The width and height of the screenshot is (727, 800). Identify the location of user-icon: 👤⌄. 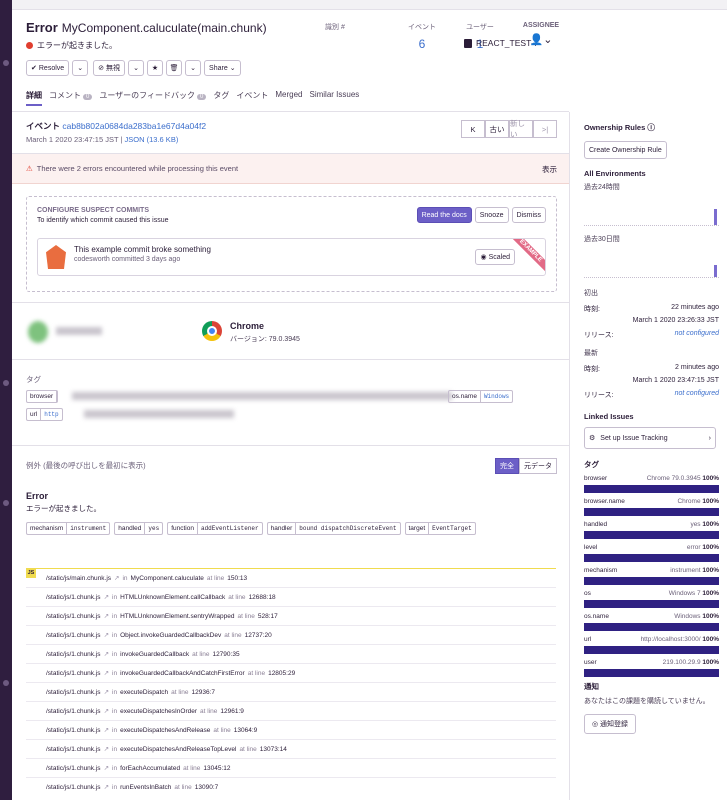
(541, 39).